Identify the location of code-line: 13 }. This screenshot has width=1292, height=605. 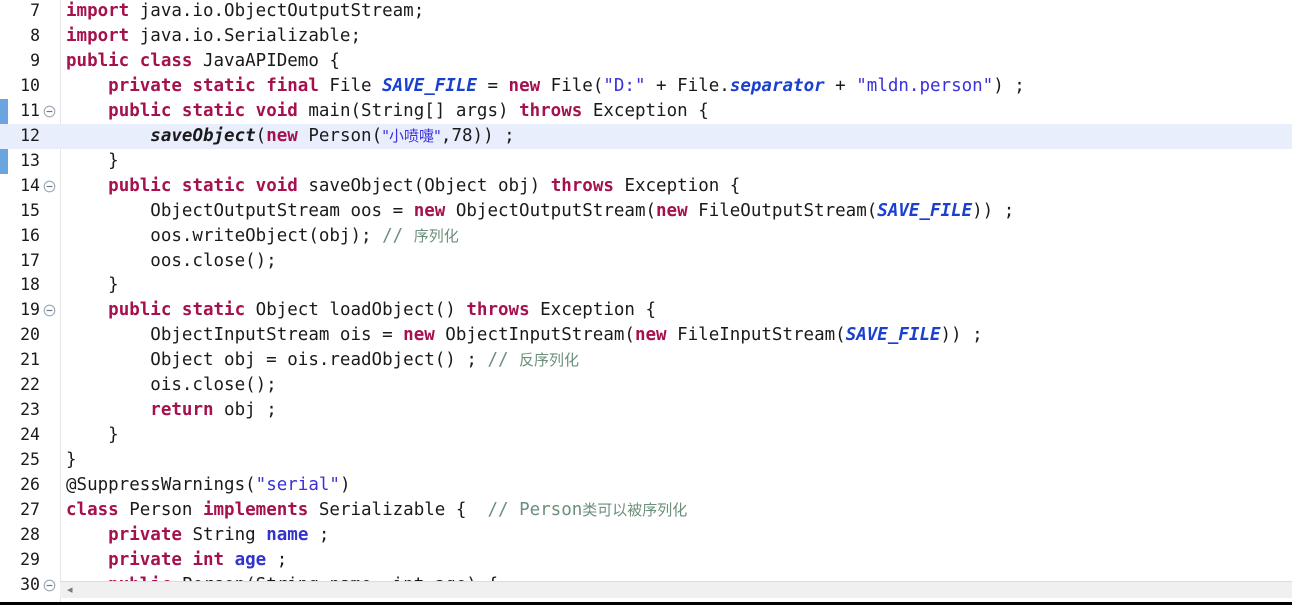
(646, 161).